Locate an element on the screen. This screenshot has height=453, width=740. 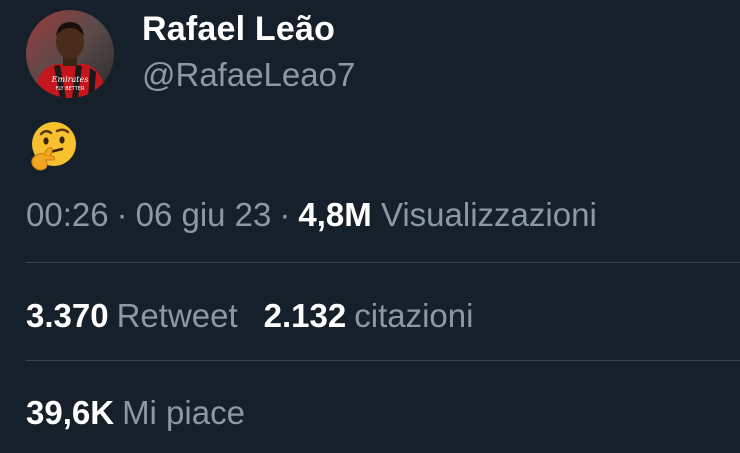
likes-count: 39,6K is located at coordinates (70, 412).